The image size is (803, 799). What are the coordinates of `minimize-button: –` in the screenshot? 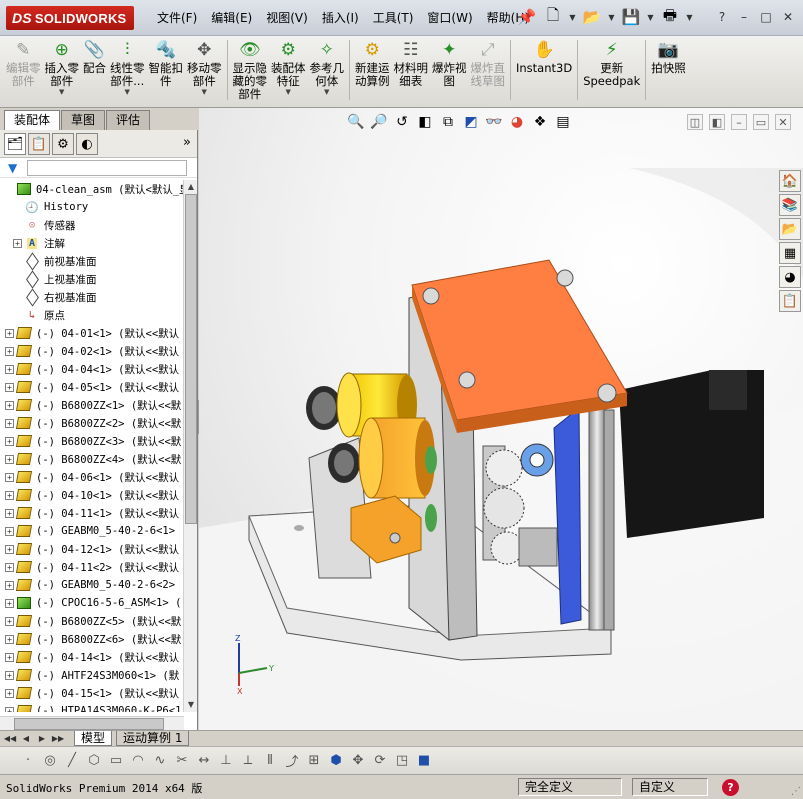 It's located at (744, 17).